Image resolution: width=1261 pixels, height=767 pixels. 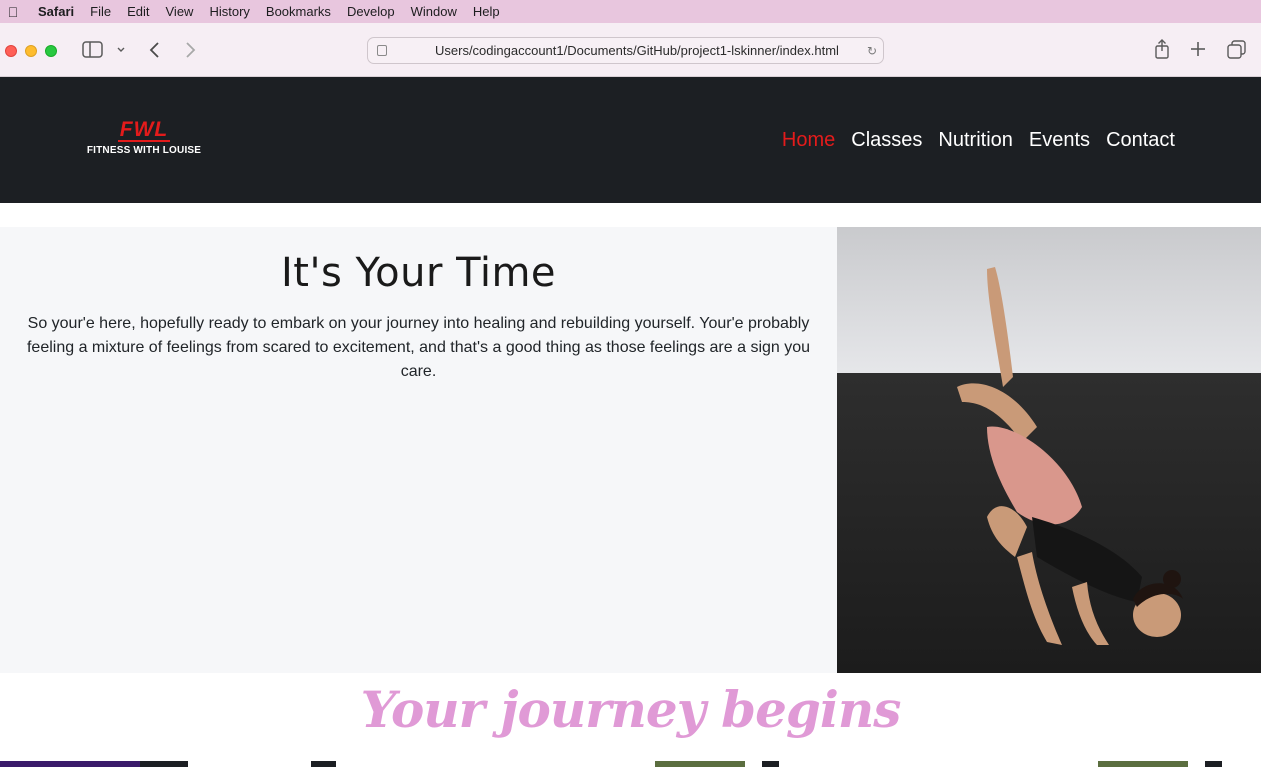 I want to click on nav-contact: Contact, so click(x=1140, y=140).